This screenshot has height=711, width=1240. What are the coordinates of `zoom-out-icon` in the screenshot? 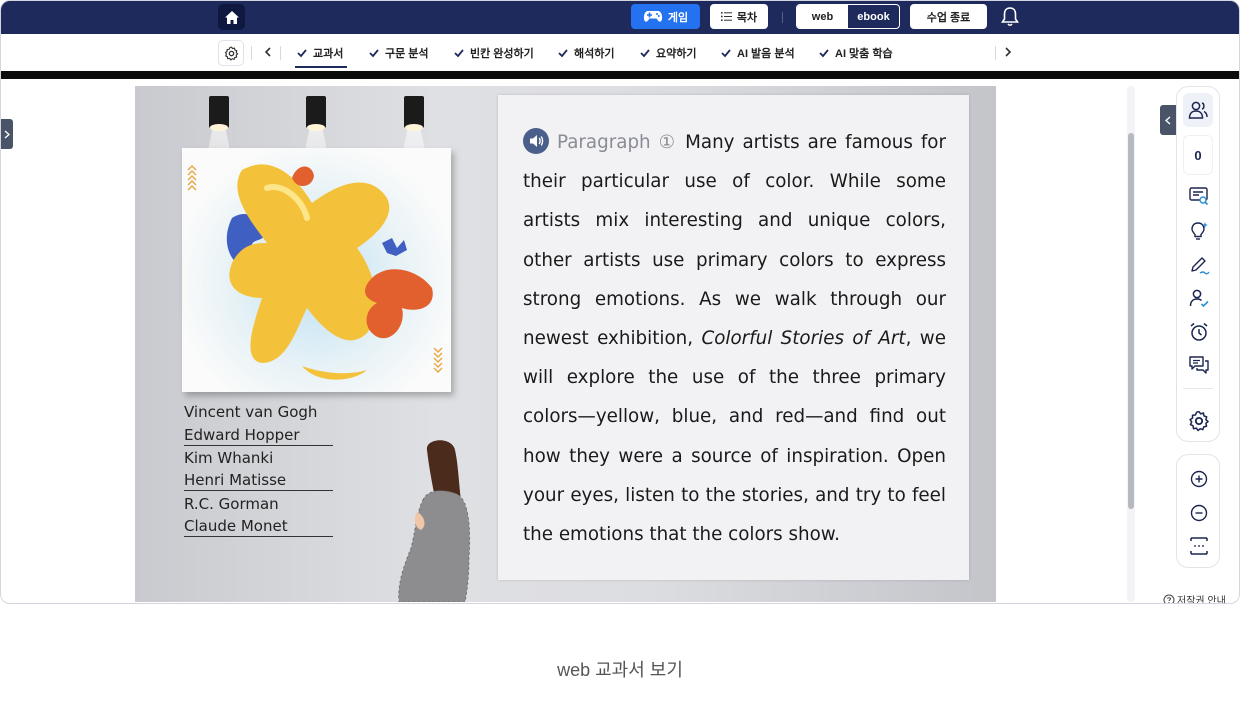 It's located at (1199, 513).